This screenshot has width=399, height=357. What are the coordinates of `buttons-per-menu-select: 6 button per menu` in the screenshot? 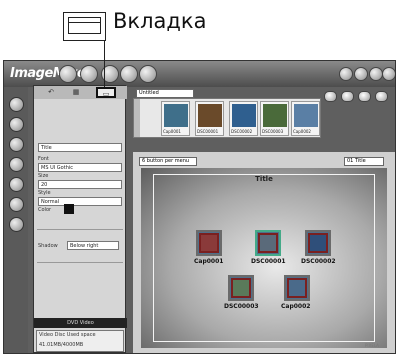 It's located at (168, 161).